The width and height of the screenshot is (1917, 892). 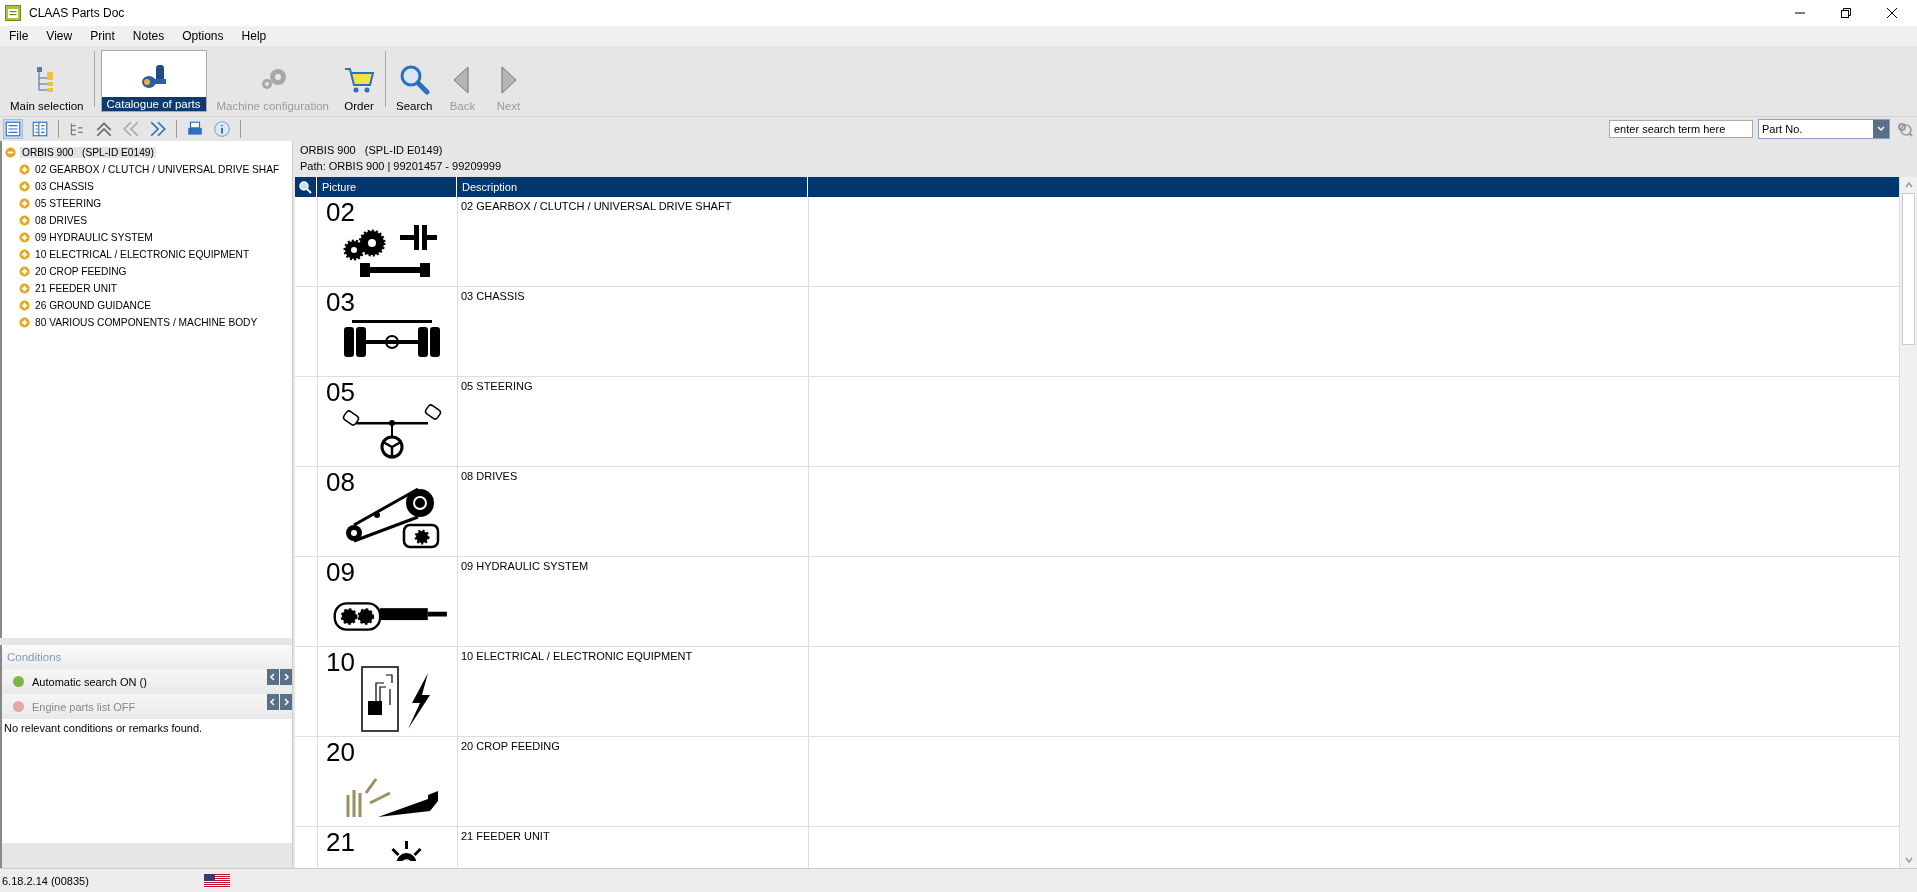 I want to click on column-header: Picture, so click(x=387, y=187).